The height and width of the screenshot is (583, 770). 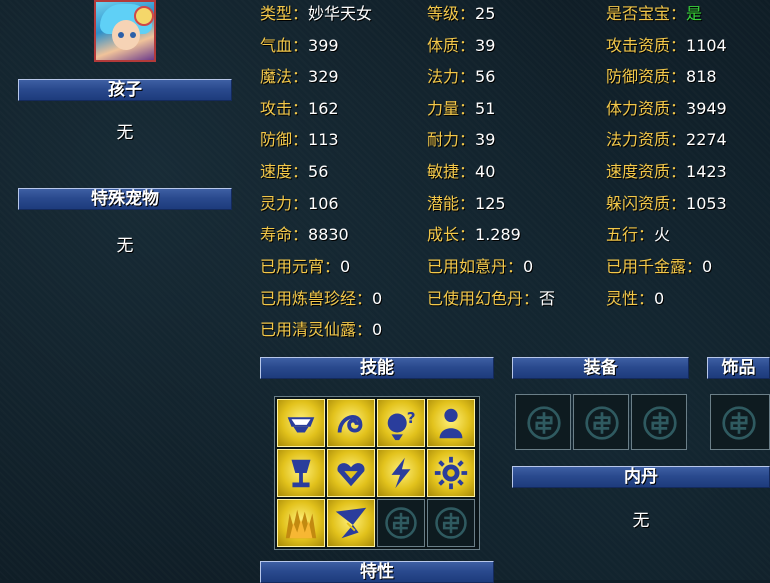 I want to click on roar-mouth-icon, so click(x=301, y=423).